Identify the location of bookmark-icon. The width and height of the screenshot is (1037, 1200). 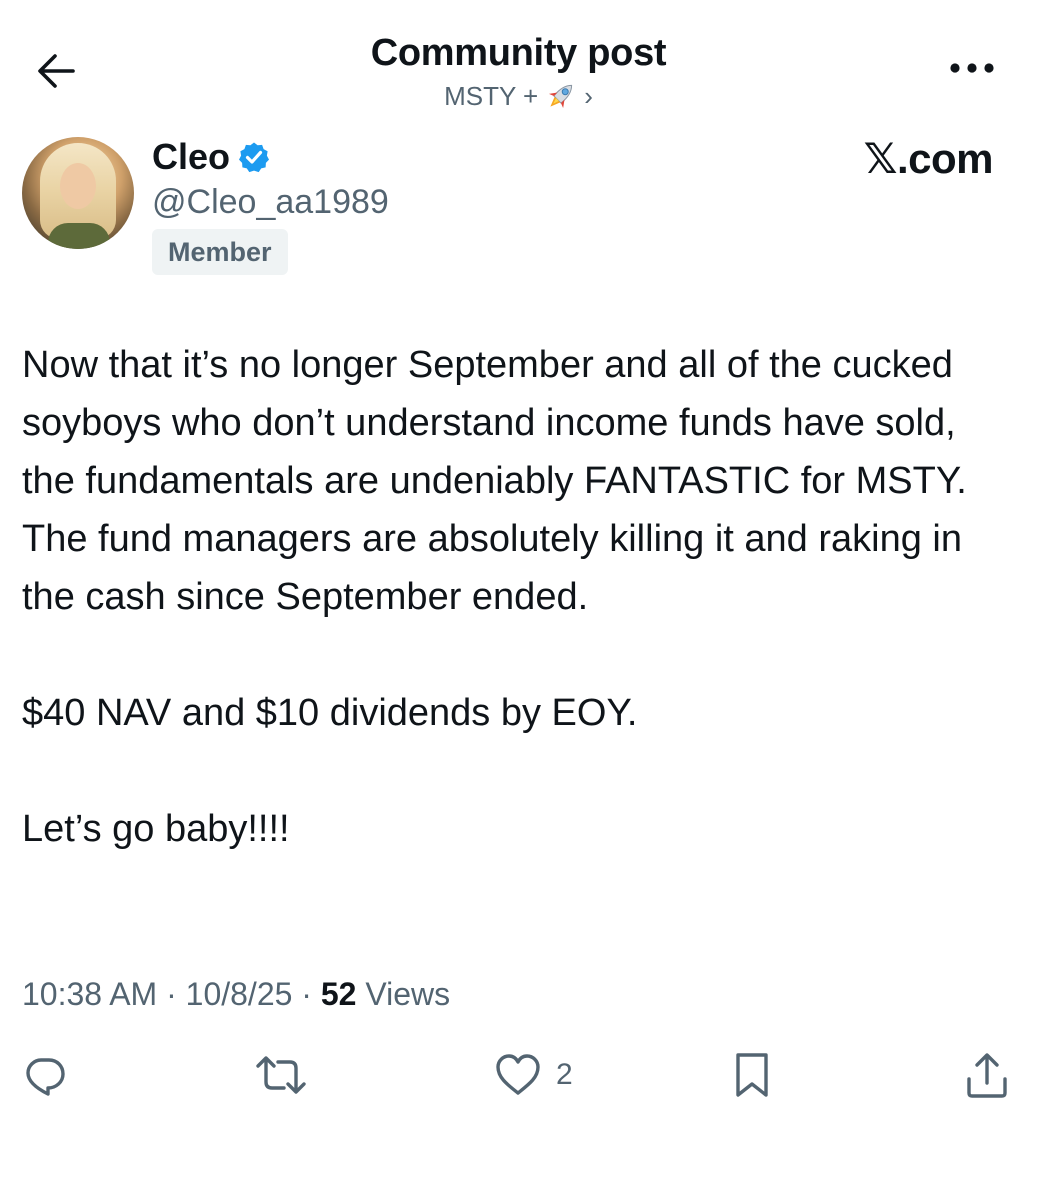
(752, 1075).